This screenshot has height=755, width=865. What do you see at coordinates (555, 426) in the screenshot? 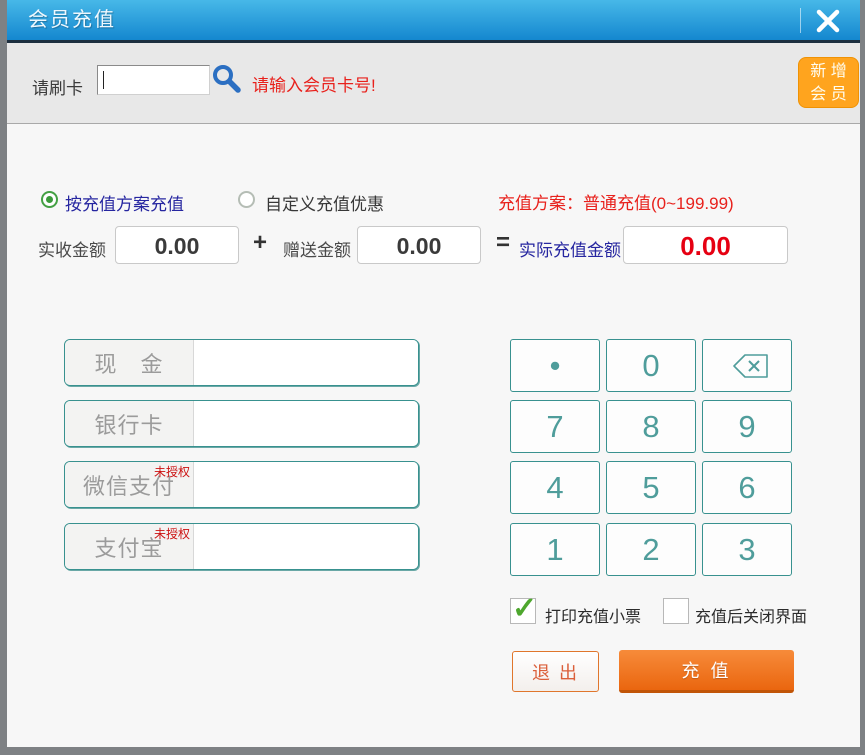
I see `numpad-key-7: 7` at bounding box center [555, 426].